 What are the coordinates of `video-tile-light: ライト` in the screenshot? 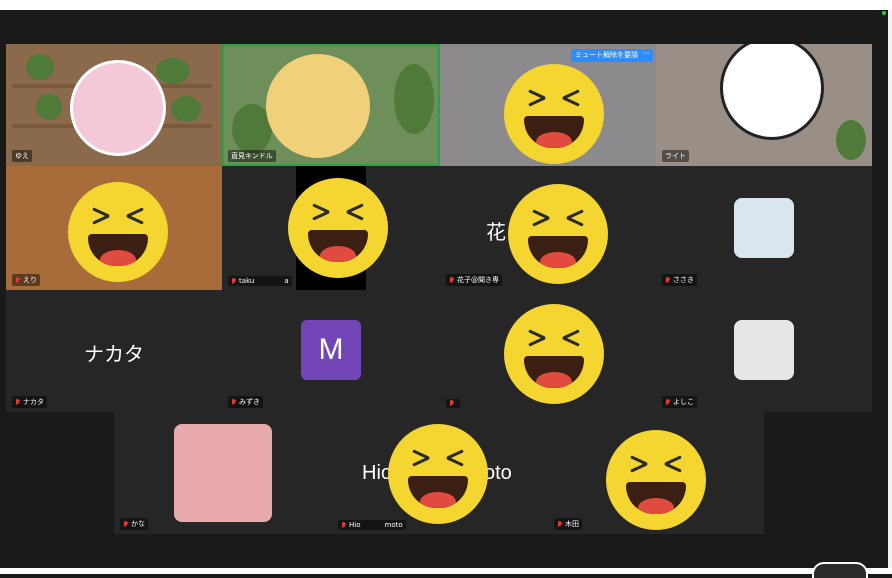 It's located at (764, 105).